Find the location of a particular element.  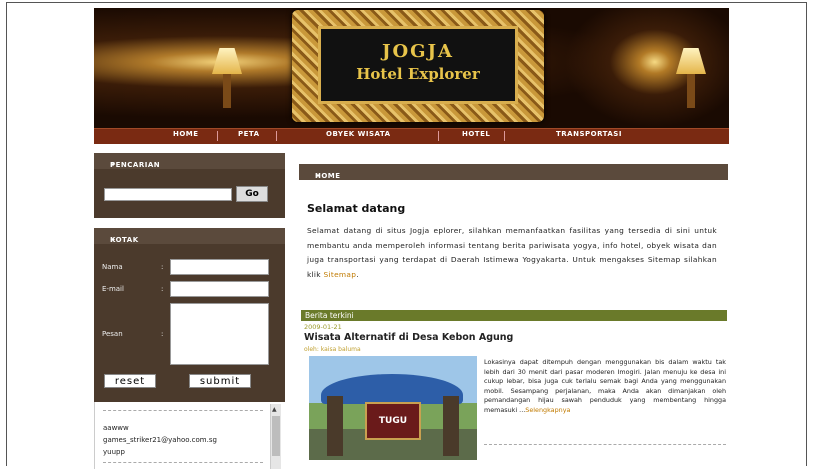

gate-sign-text: TUGU is located at coordinates (393, 421).